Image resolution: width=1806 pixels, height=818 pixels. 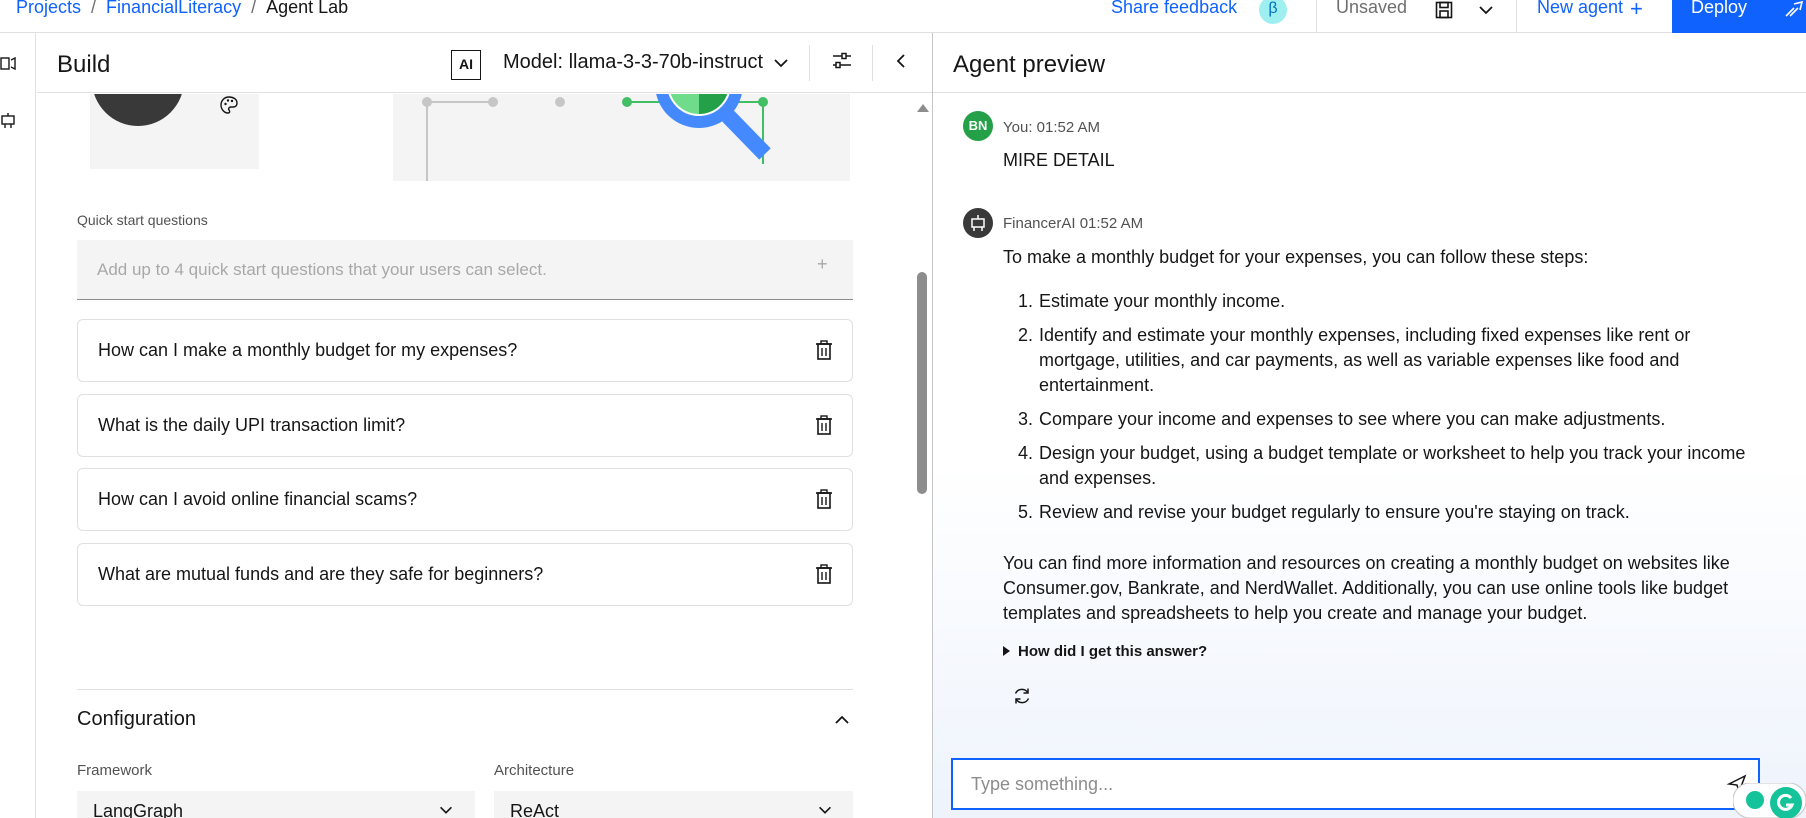 I want to click on panel-icon, so click(x=8, y=64).